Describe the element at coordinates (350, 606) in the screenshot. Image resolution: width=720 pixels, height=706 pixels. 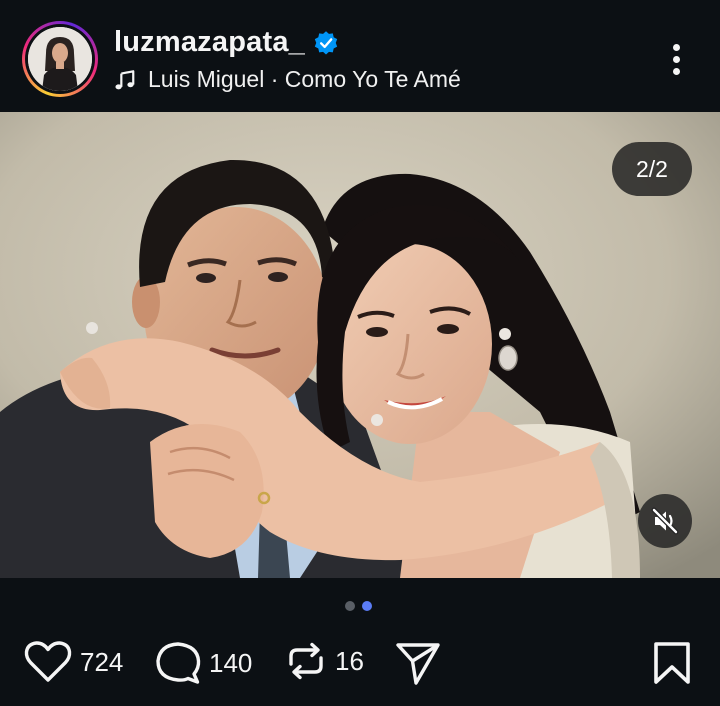
I see `carousel-dot` at that location.